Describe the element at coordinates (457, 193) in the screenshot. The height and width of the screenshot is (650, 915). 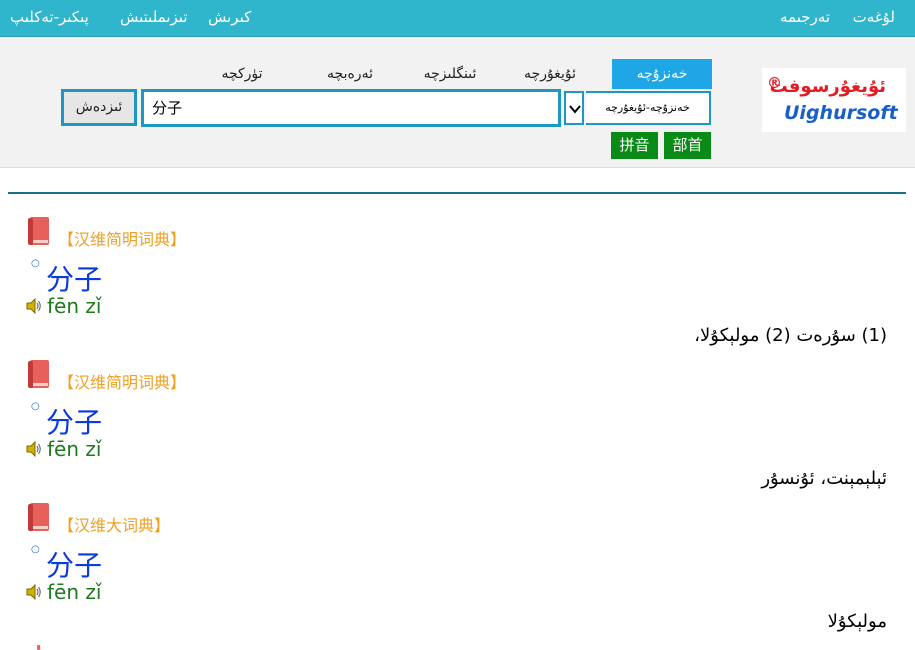
I see `divider` at that location.